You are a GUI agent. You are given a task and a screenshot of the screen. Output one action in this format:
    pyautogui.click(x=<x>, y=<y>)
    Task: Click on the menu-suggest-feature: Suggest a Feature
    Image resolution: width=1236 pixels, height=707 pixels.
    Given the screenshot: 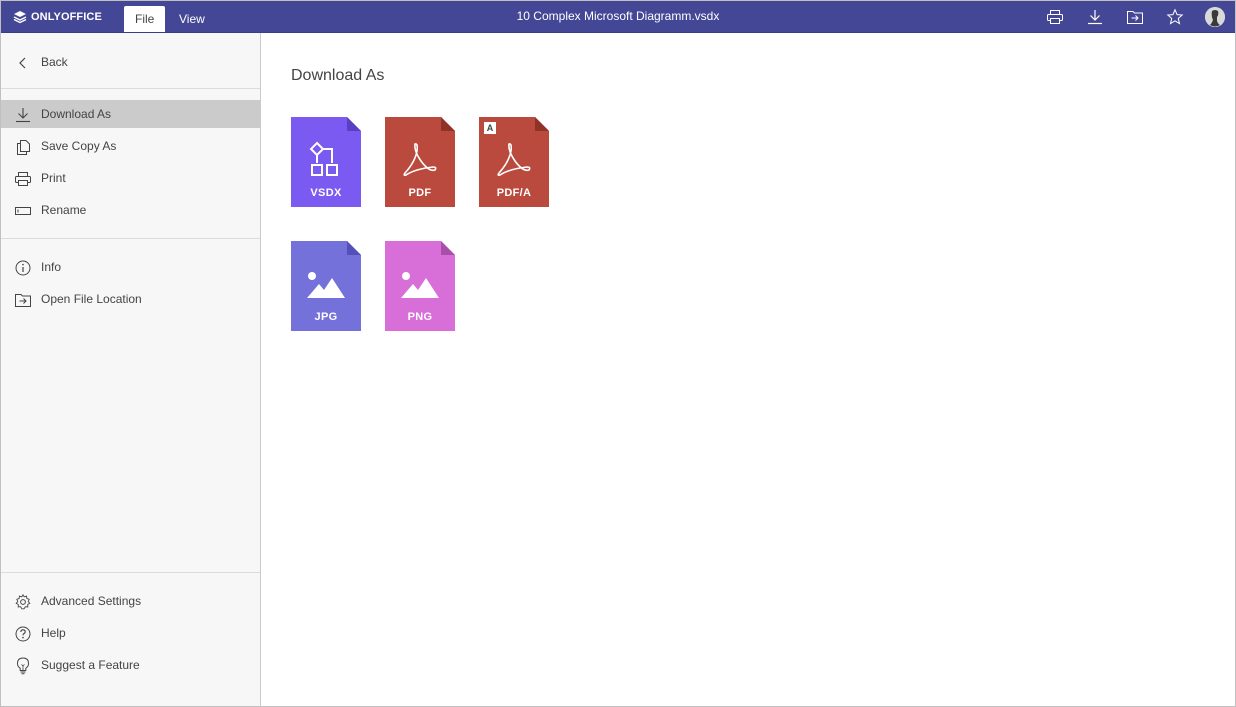 What is the action you would take?
    pyautogui.click(x=130, y=665)
    